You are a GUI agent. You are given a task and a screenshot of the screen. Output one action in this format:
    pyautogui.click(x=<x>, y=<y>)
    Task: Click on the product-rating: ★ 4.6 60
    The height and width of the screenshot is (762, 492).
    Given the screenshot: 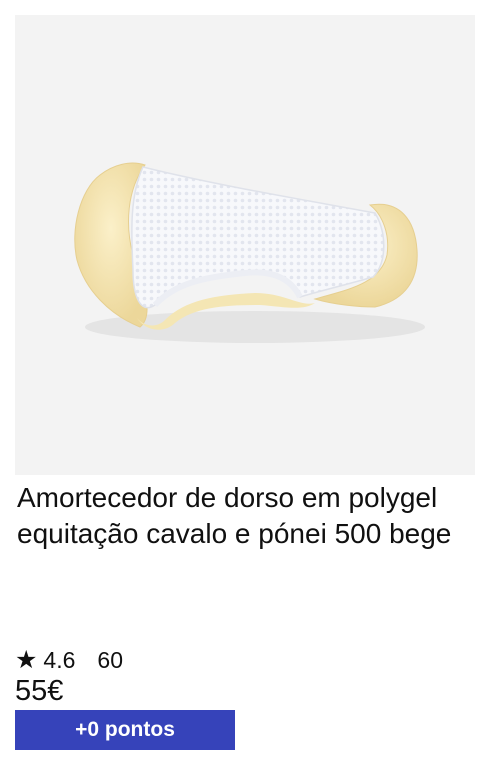 What is the action you would take?
    pyautogui.click(x=69, y=660)
    